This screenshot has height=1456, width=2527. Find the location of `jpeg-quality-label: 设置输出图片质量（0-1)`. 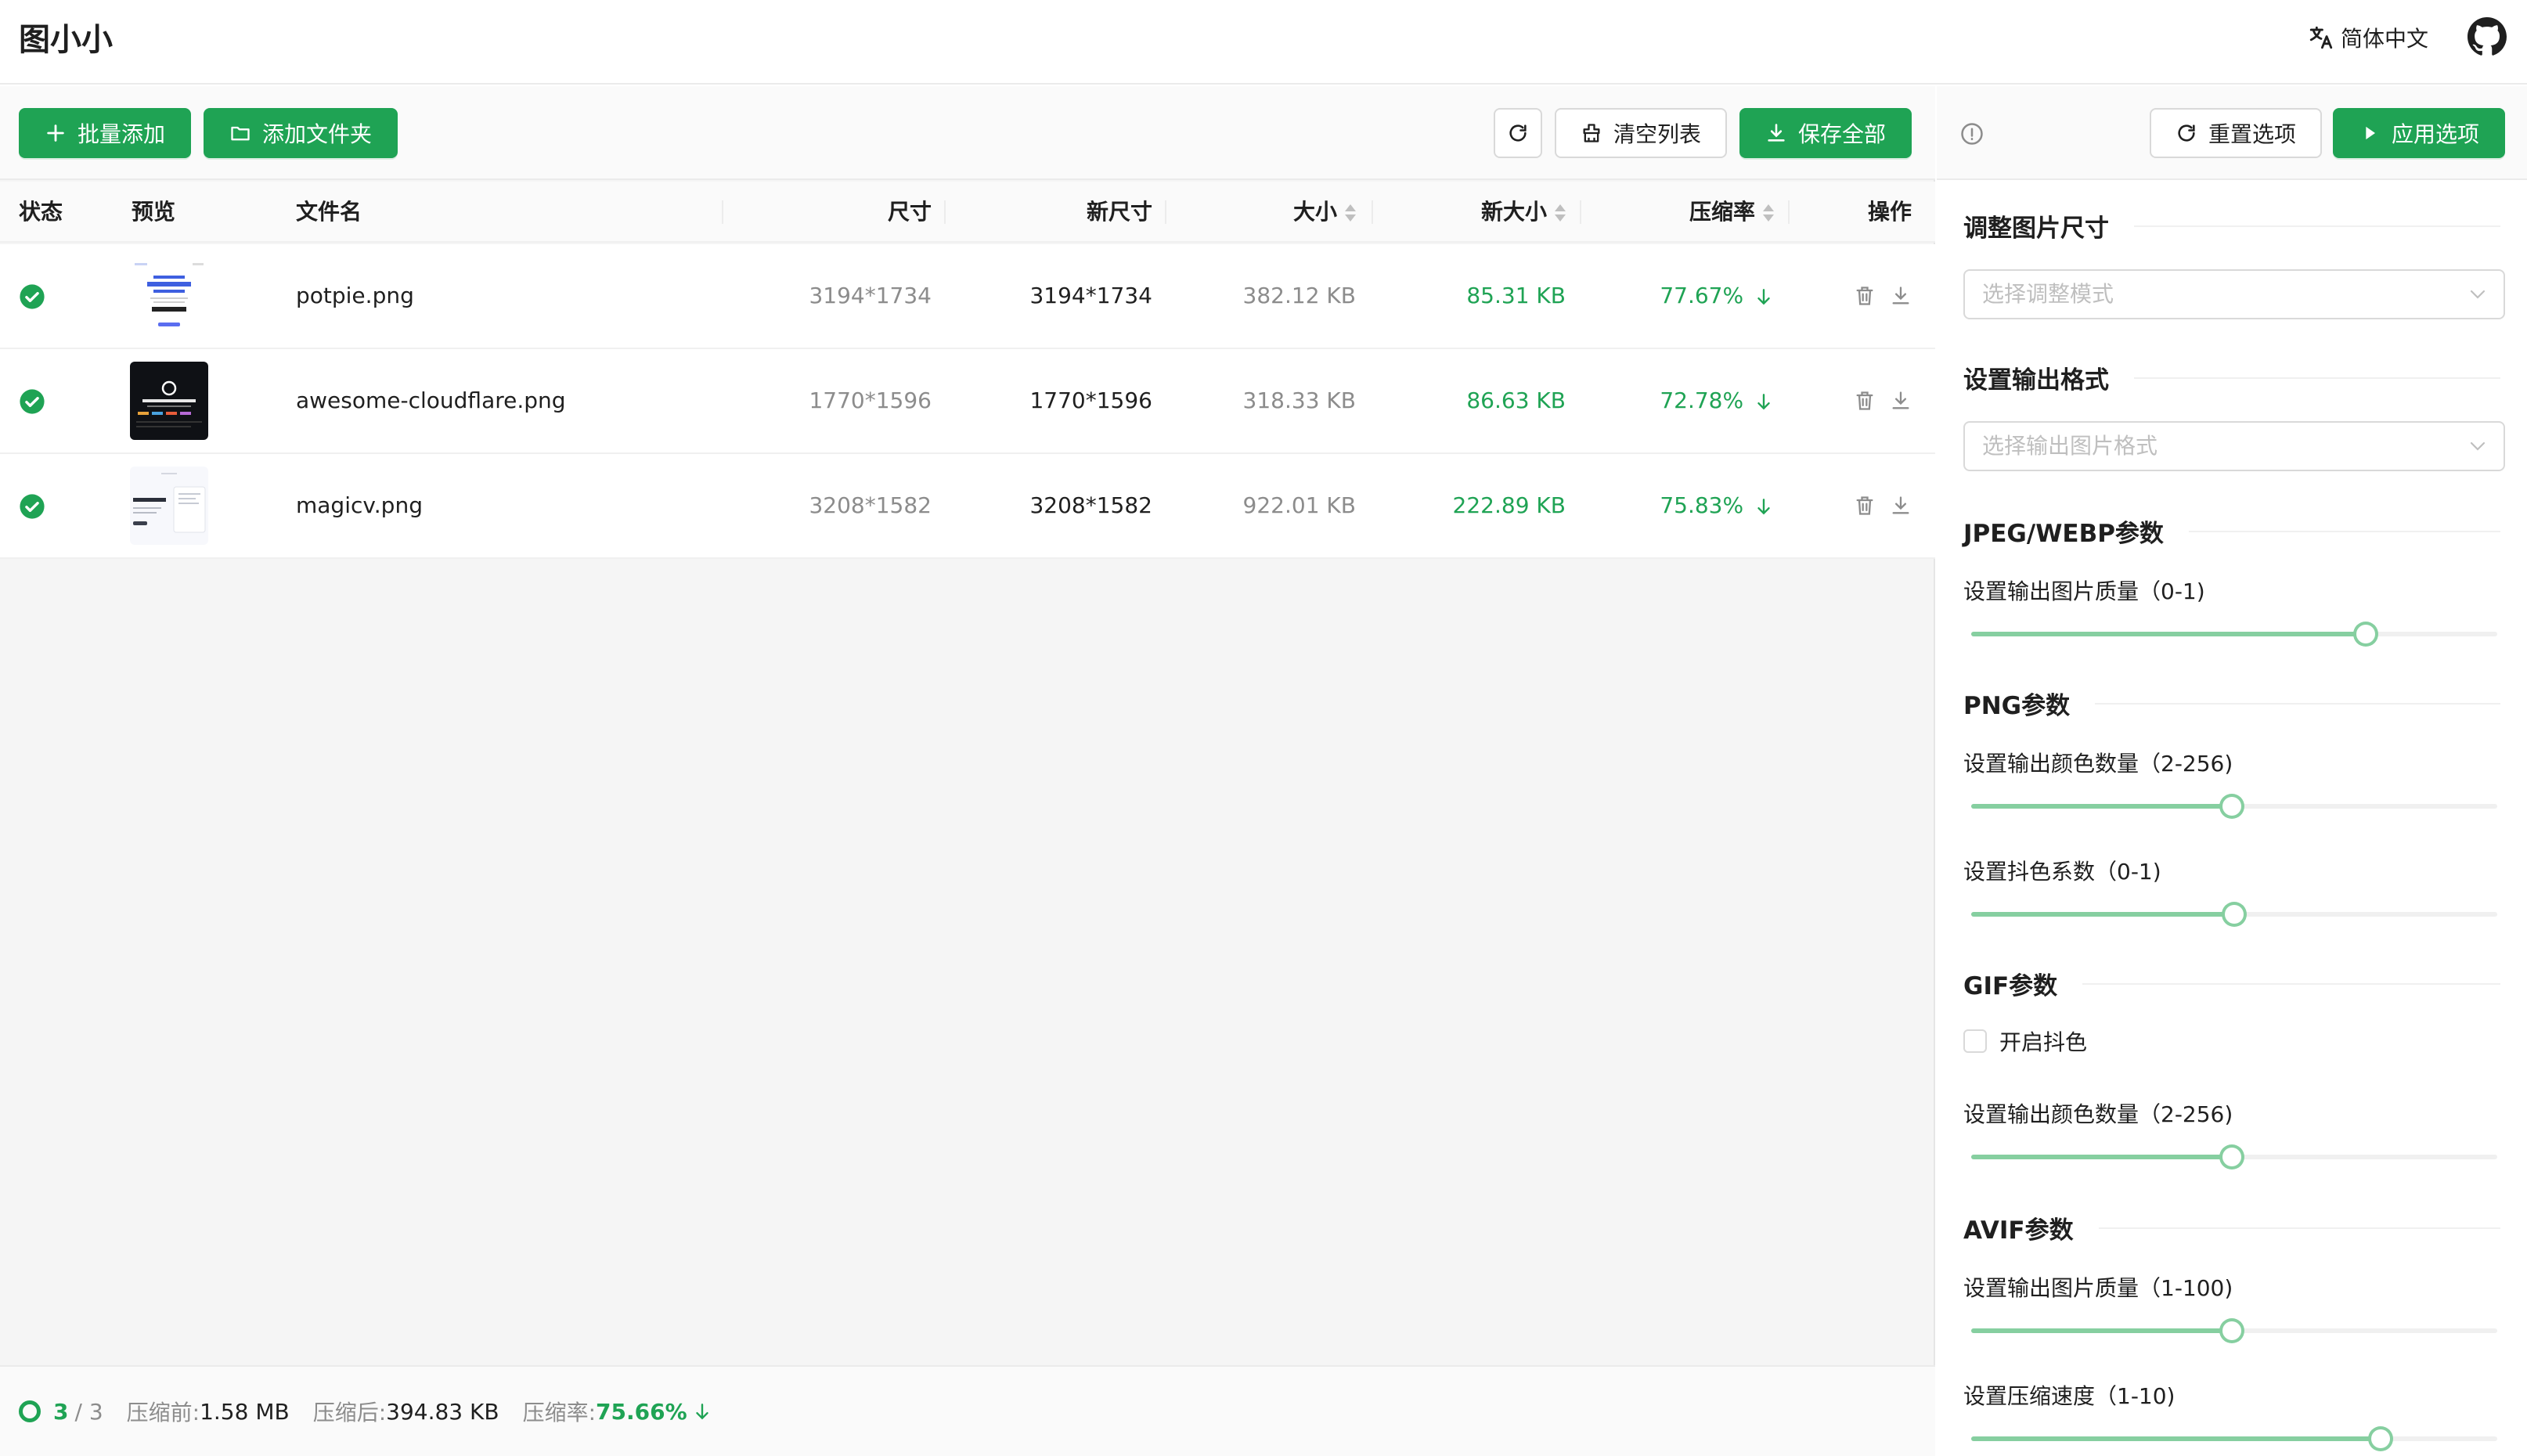

jpeg-quality-label: 设置输出图片质量（0-1) is located at coordinates (2084, 591).